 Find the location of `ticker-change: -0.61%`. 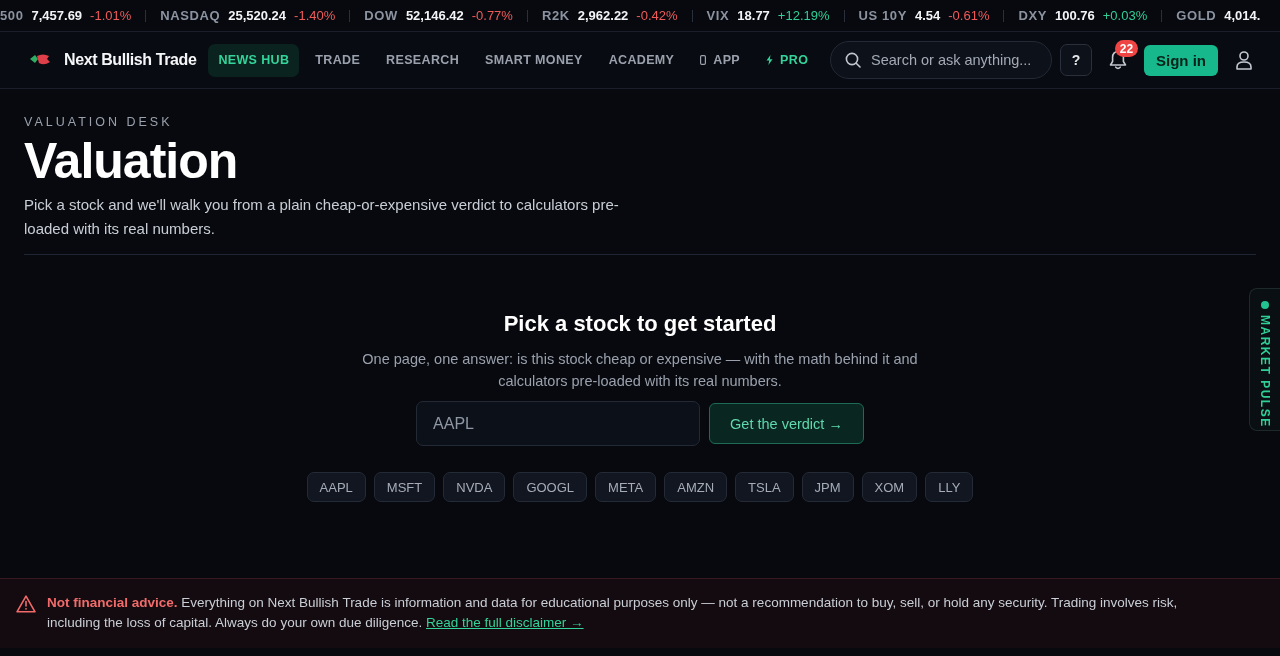

ticker-change: -0.61% is located at coordinates (969, 15).